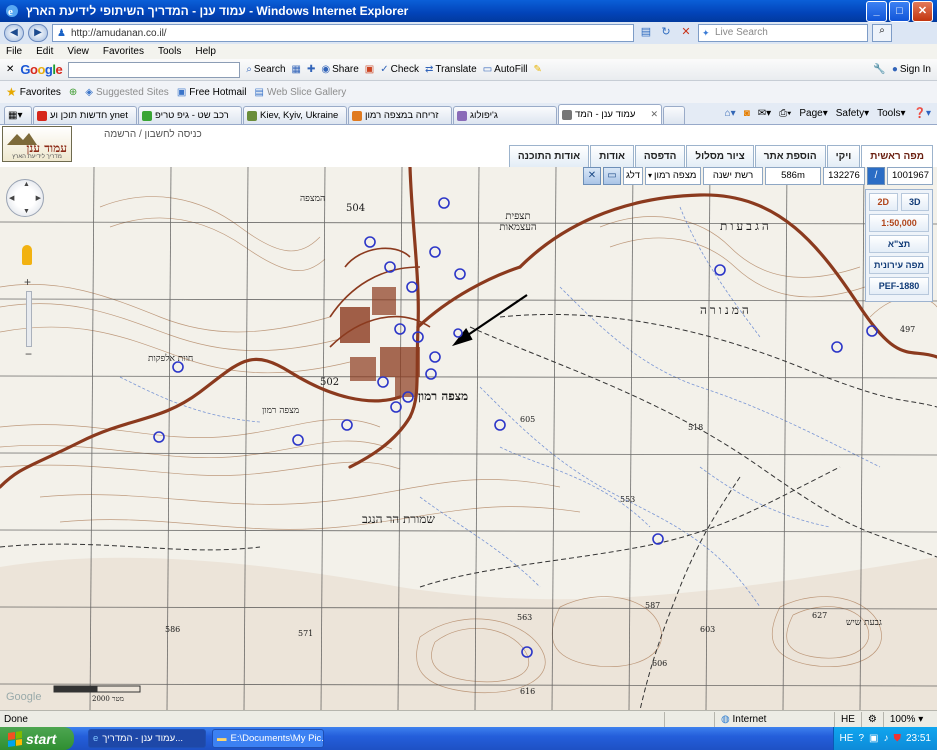 This screenshot has height=750, width=937. What do you see at coordinates (785, 113) in the screenshot?
I see `print-icon: ⎙▾` at bounding box center [785, 113].